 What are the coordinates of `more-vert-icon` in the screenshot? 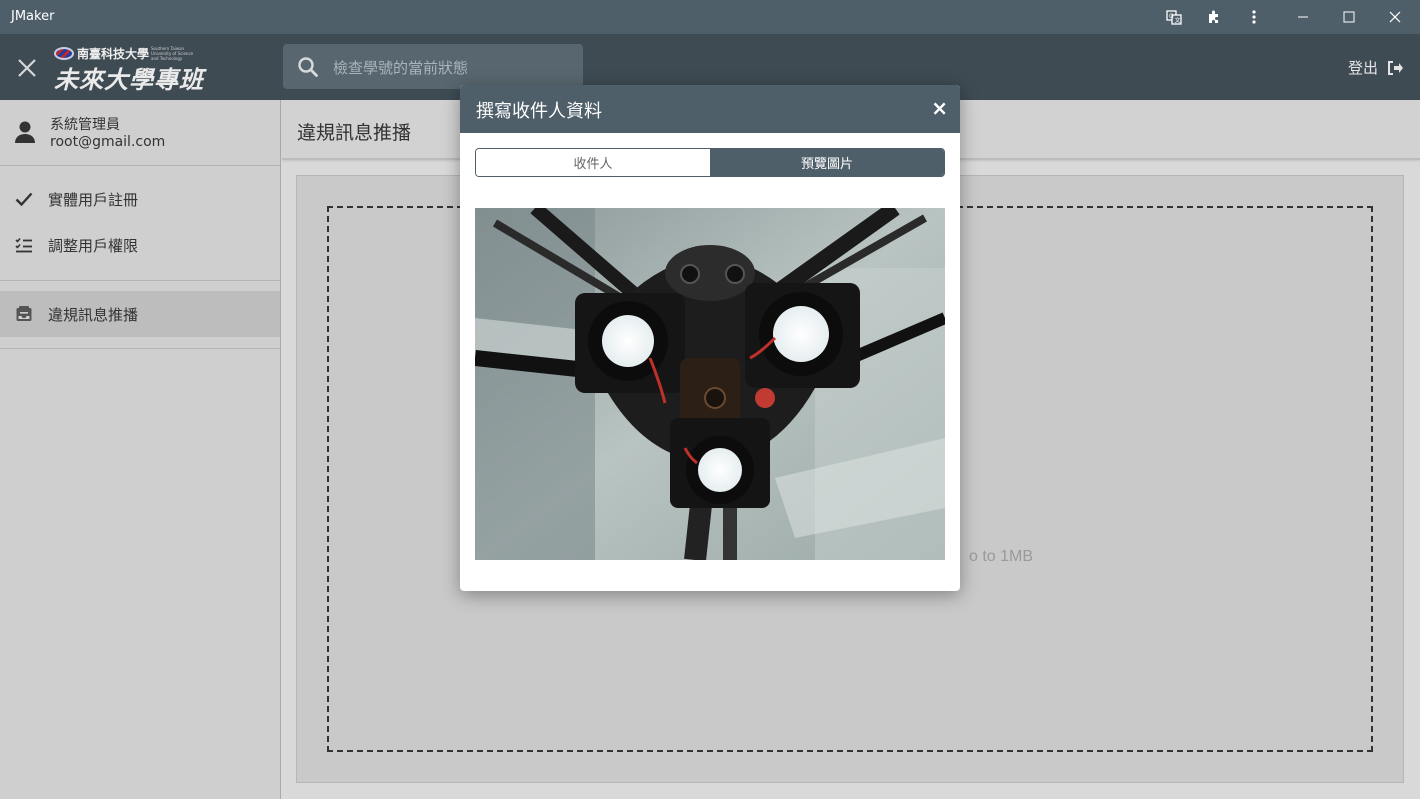 It's located at (1254, 17).